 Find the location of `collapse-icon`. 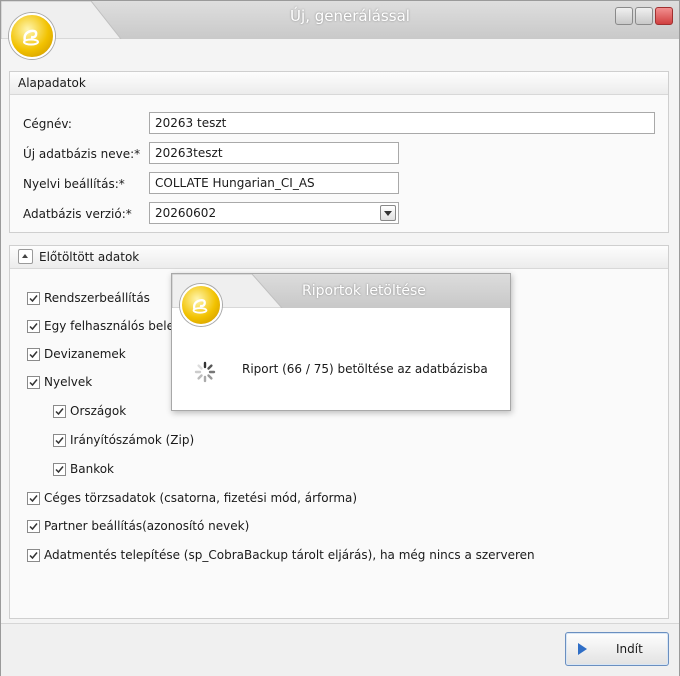

collapse-icon is located at coordinates (25, 256).